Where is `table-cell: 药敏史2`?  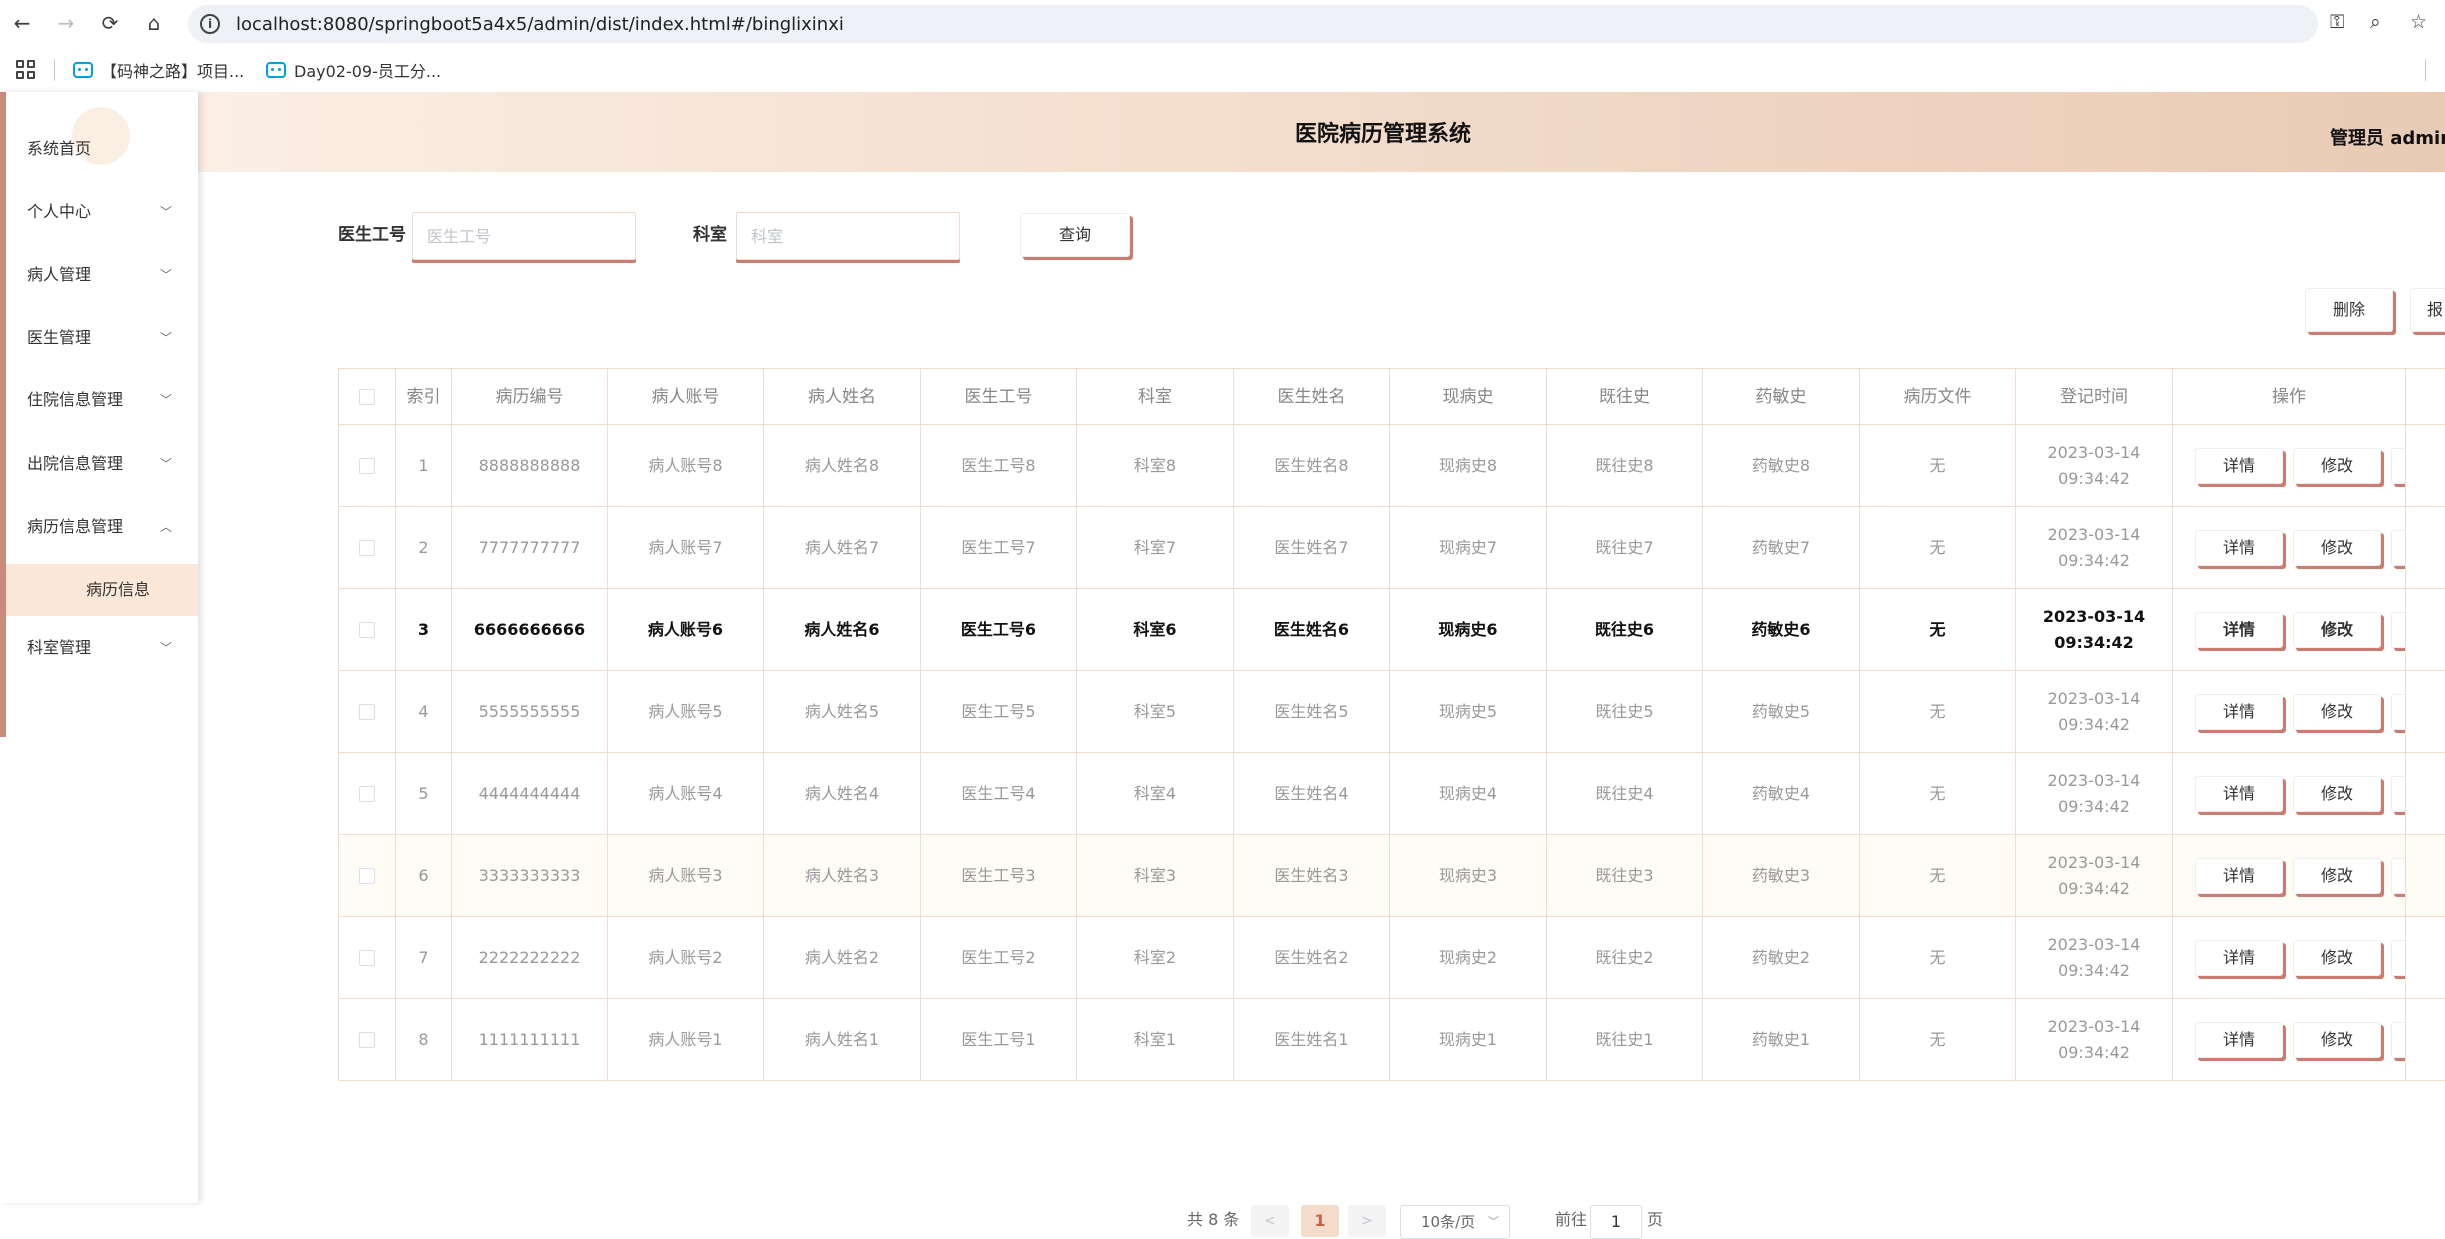
table-cell: 药敏史2 is located at coordinates (1781, 957).